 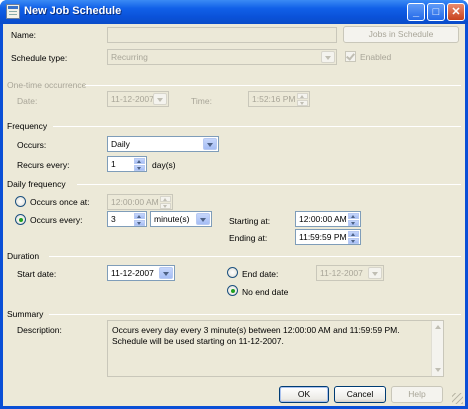 What do you see at coordinates (437, 348) in the screenshot?
I see `summary-scrollbar` at bounding box center [437, 348].